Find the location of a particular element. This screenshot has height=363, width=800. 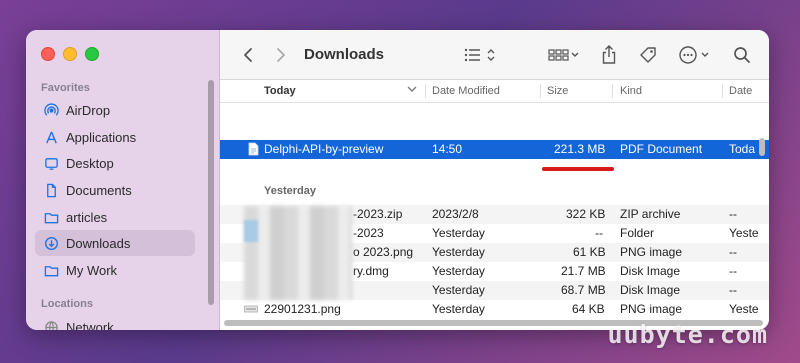

chevron-left-icon is located at coordinates (248, 54).